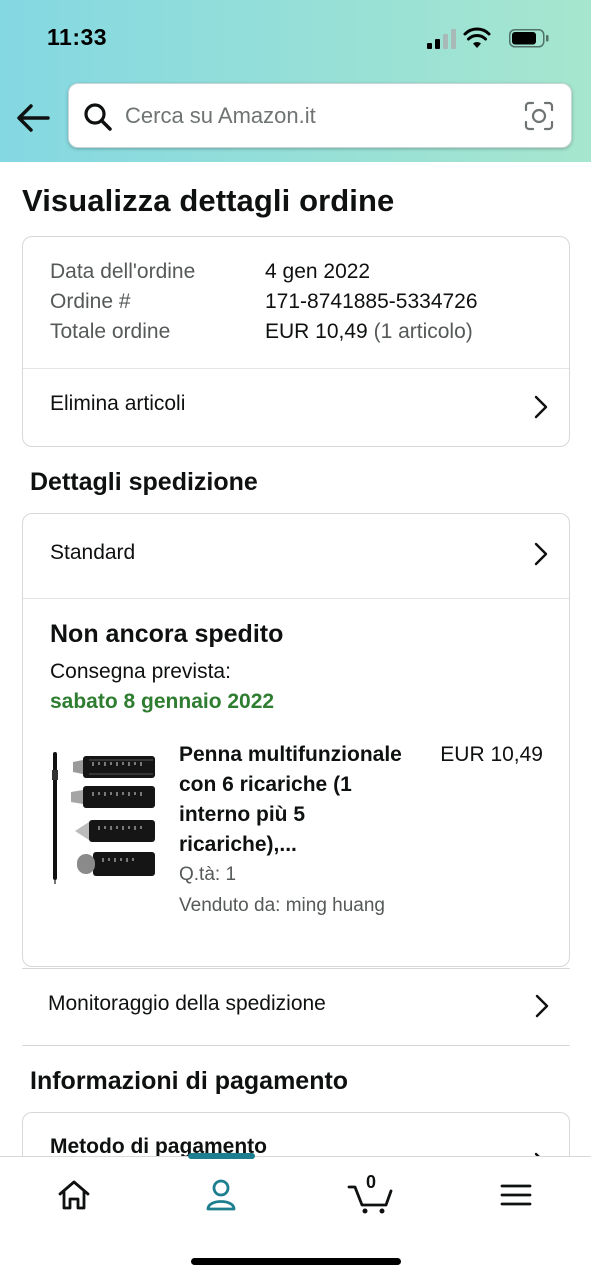 This screenshot has width=591, height=1280. What do you see at coordinates (90, 301) in the screenshot?
I see `order-number-label: Ordine #` at bounding box center [90, 301].